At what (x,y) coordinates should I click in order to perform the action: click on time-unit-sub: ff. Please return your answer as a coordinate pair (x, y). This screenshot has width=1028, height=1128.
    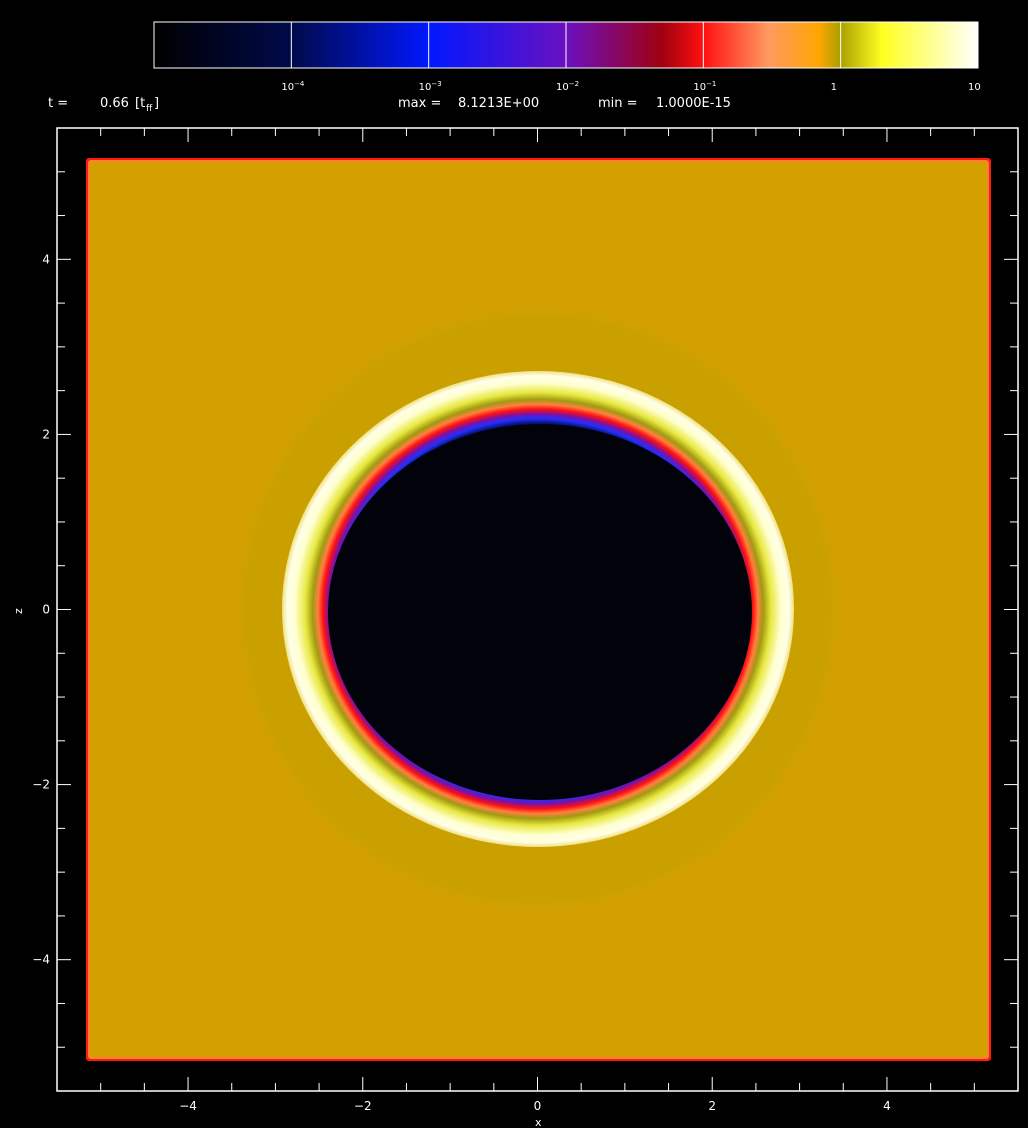
    Looking at the image, I should click on (149, 109).